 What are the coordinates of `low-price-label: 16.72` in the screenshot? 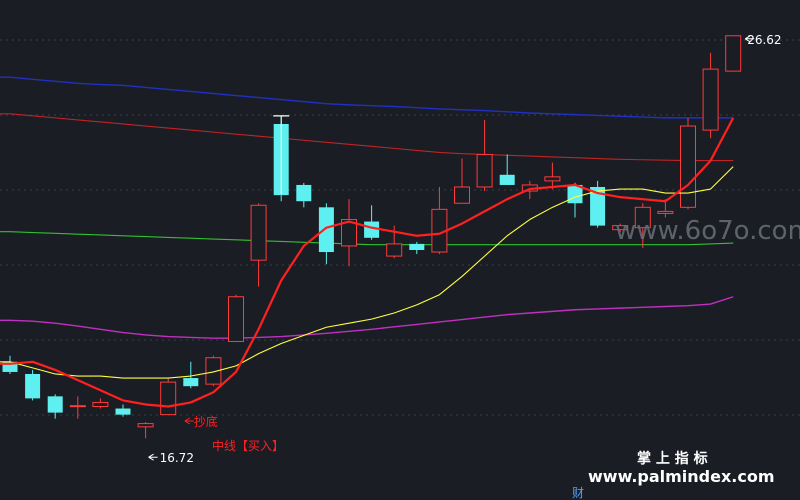 It's located at (177, 458).